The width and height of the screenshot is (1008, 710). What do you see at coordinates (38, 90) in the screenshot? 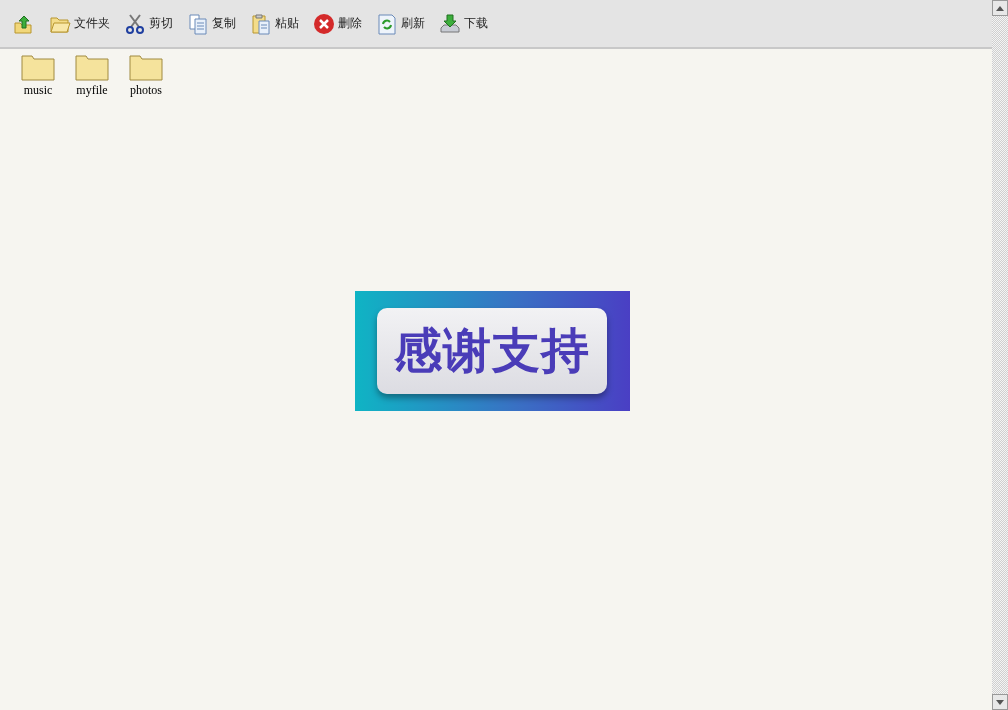
I see `folder-name: music` at bounding box center [38, 90].